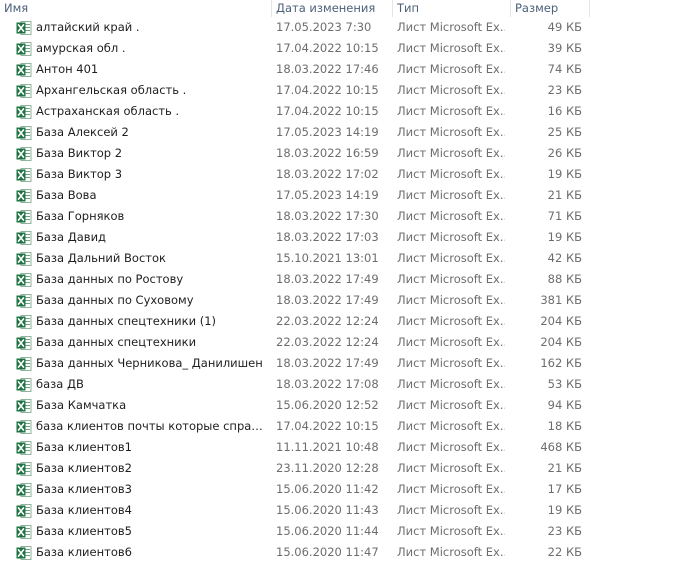 The width and height of the screenshot is (698, 565). Describe the element at coordinates (564, 153) in the screenshot. I see `file-size: 26 КБ` at that location.